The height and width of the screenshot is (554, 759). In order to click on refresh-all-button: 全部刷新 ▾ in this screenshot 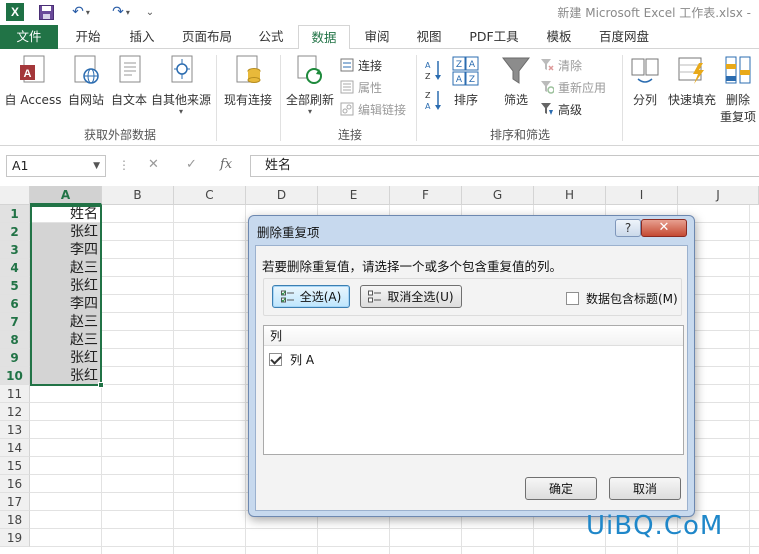, I will do `click(310, 85)`.